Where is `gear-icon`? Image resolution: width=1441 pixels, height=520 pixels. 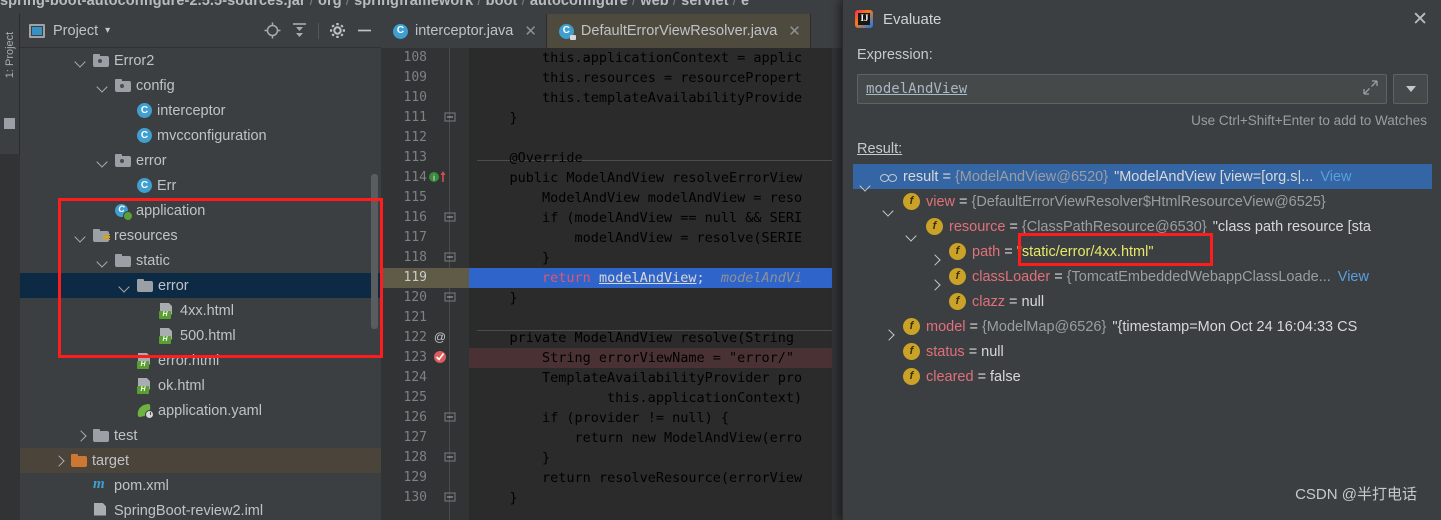 gear-icon is located at coordinates (337, 30).